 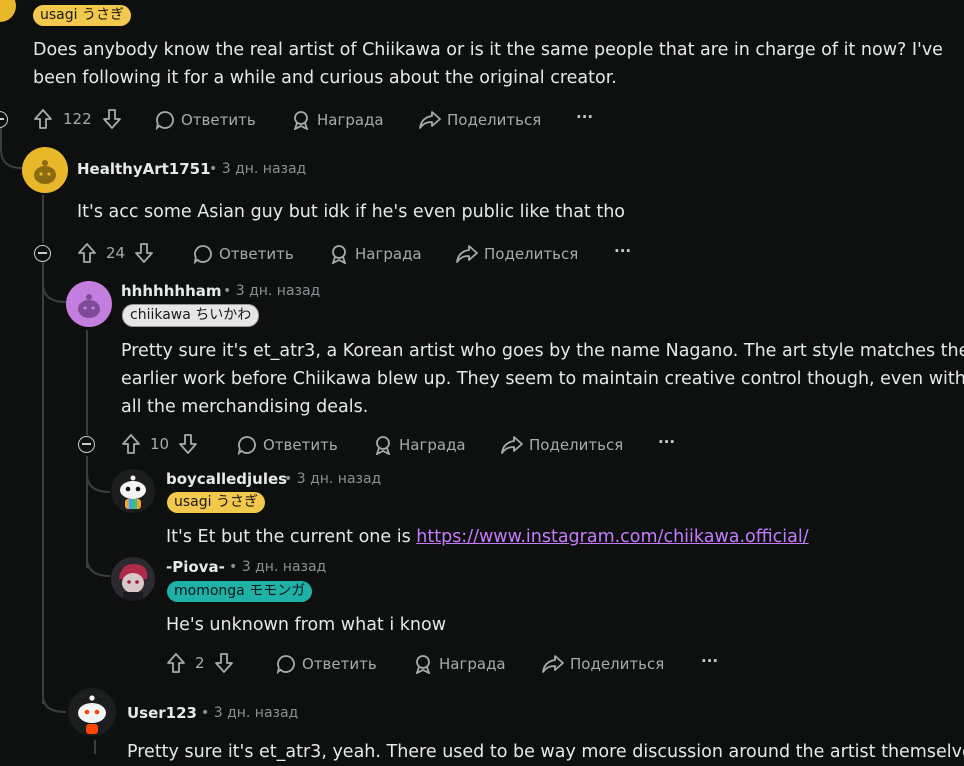 I want to click on vote-count: 122, so click(x=77, y=119).